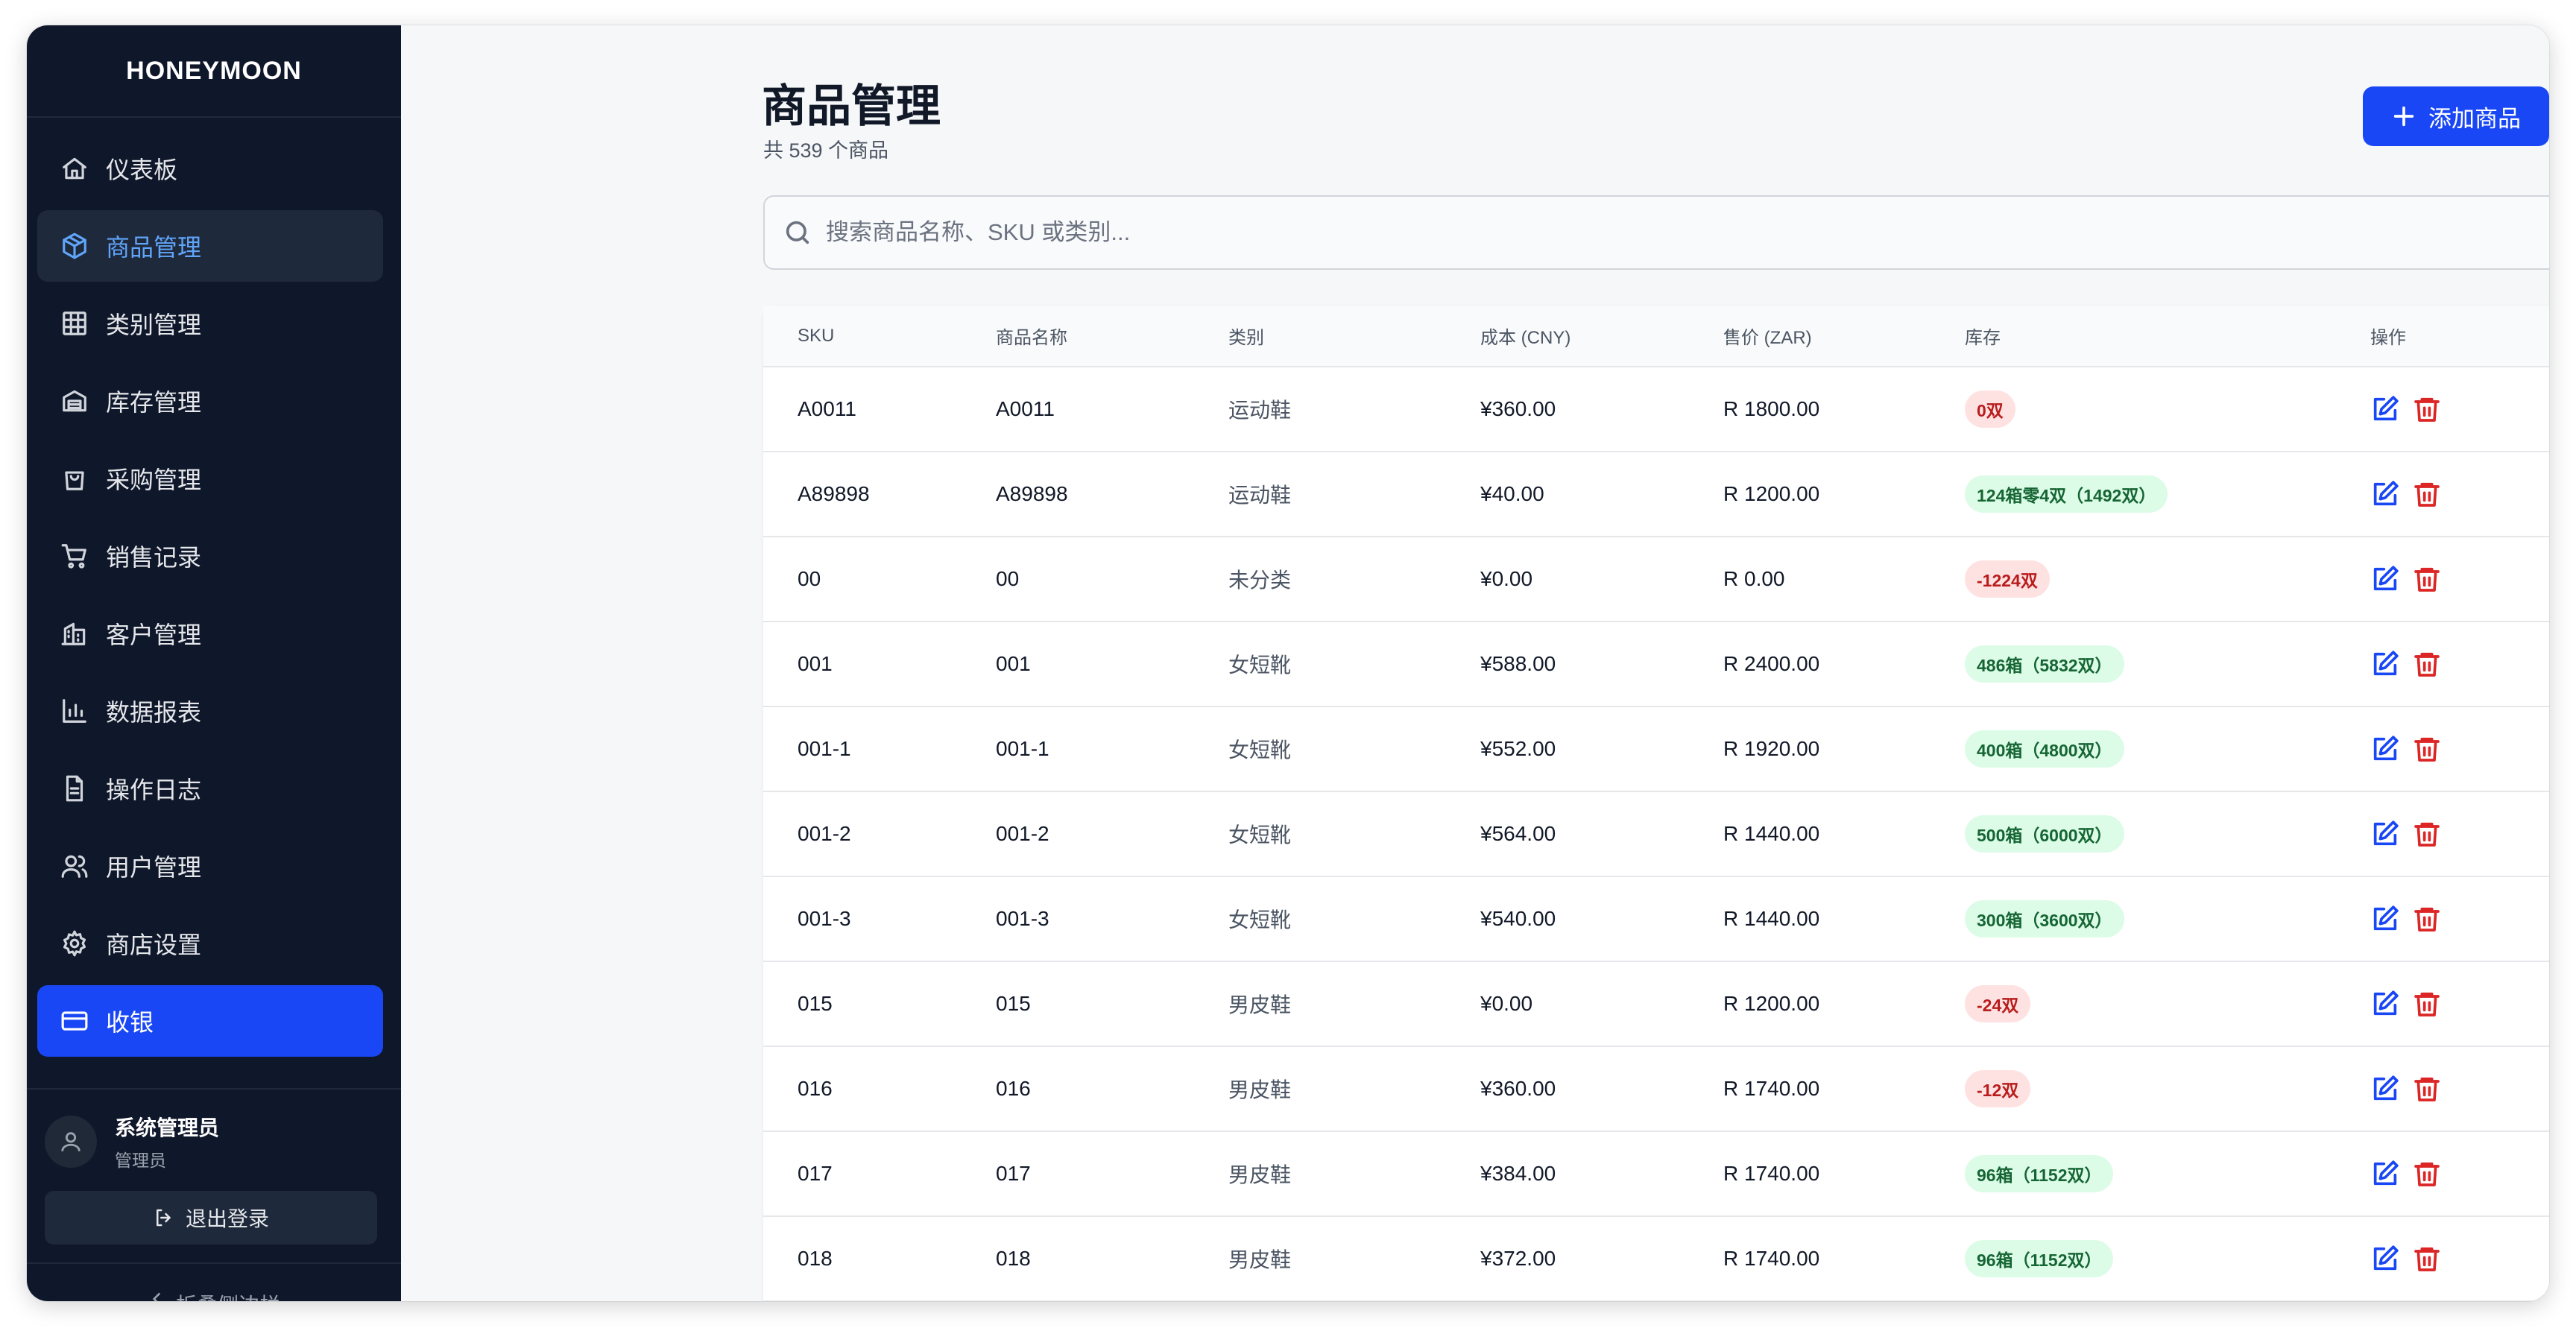 This screenshot has height=1328, width=2576. What do you see at coordinates (1013, 1258) in the screenshot?
I see `cell-name: 018` at bounding box center [1013, 1258].